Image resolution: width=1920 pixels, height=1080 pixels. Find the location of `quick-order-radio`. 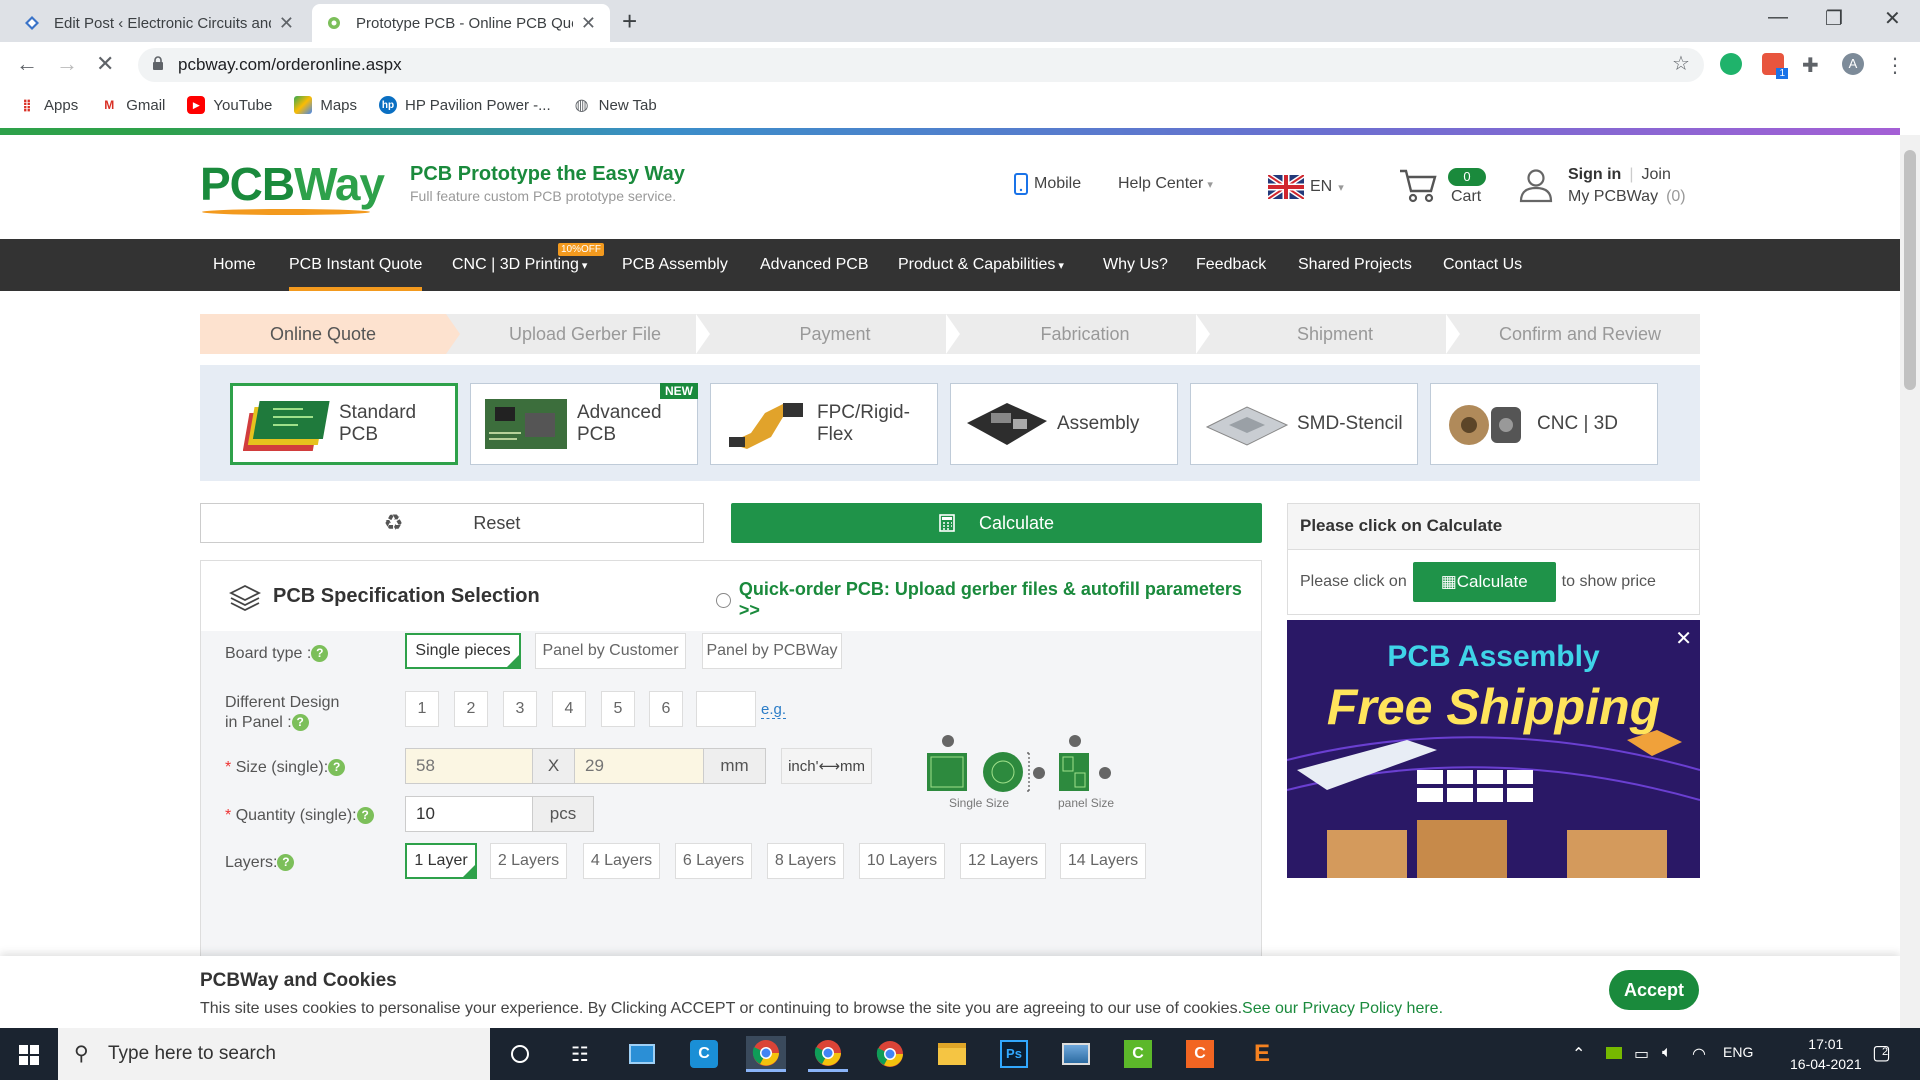

quick-order-radio is located at coordinates (723, 600).